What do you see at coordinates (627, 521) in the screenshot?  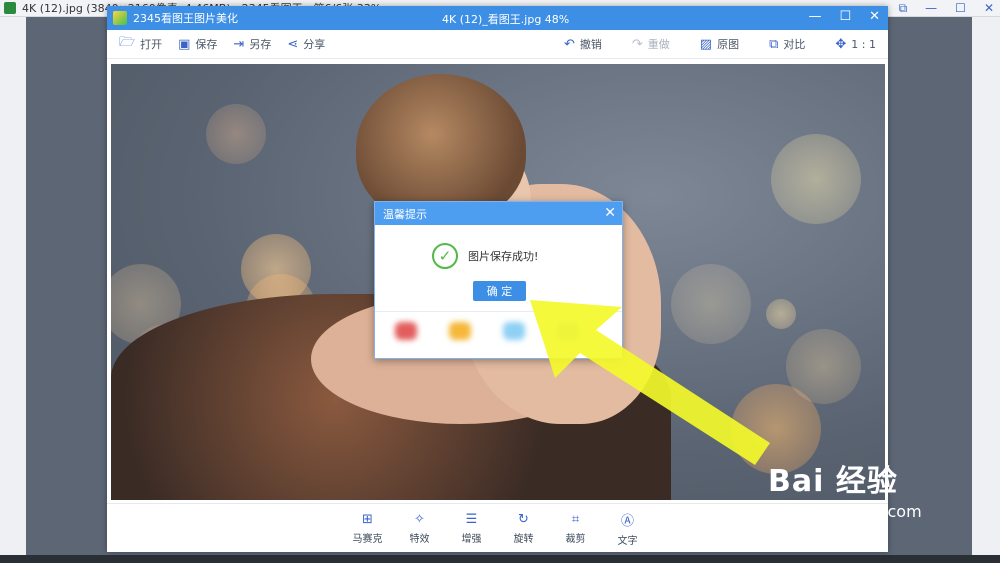 I see `text-icon: Ⓐ` at bounding box center [627, 521].